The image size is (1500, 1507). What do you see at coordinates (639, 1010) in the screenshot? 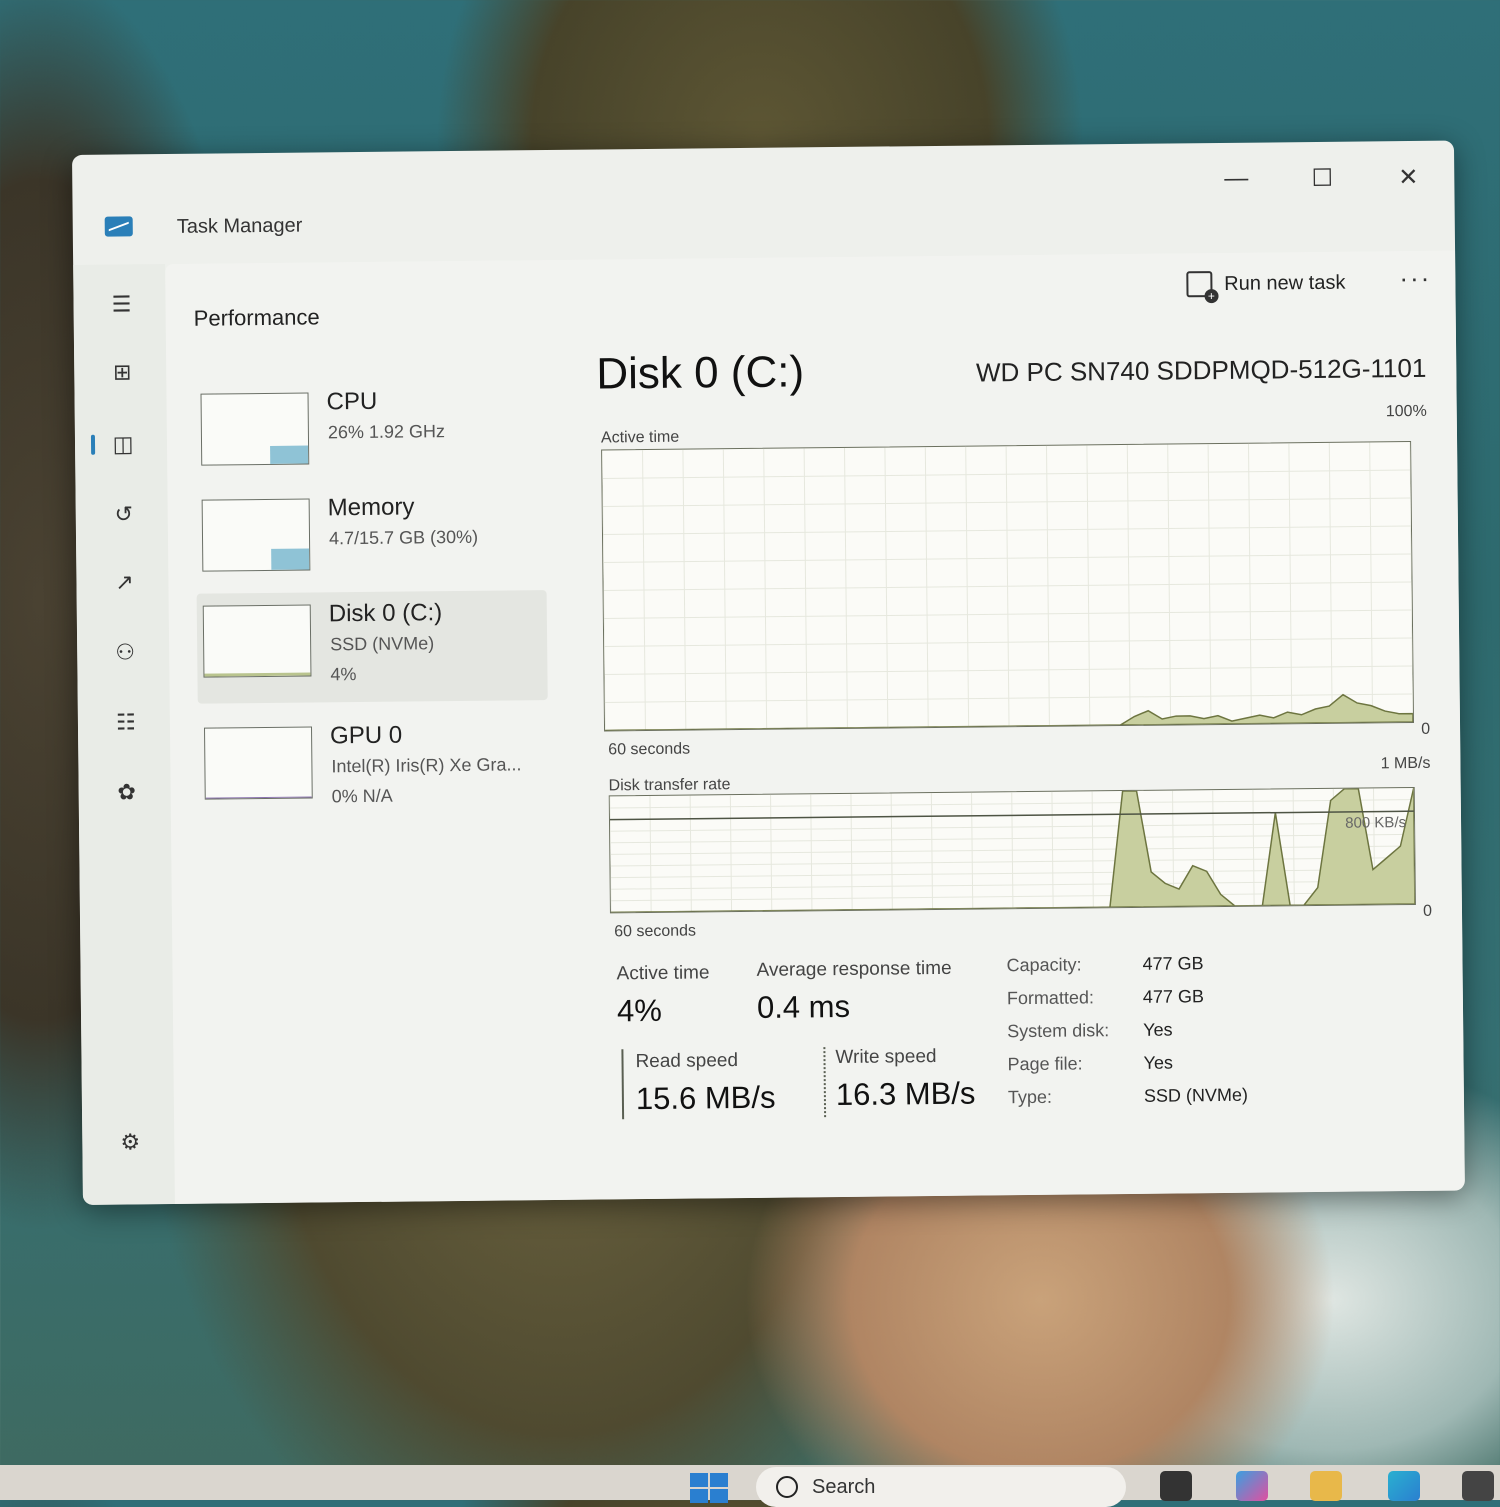
I see `active-time-stat-value: 4%` at bounding box center [639, 1010].